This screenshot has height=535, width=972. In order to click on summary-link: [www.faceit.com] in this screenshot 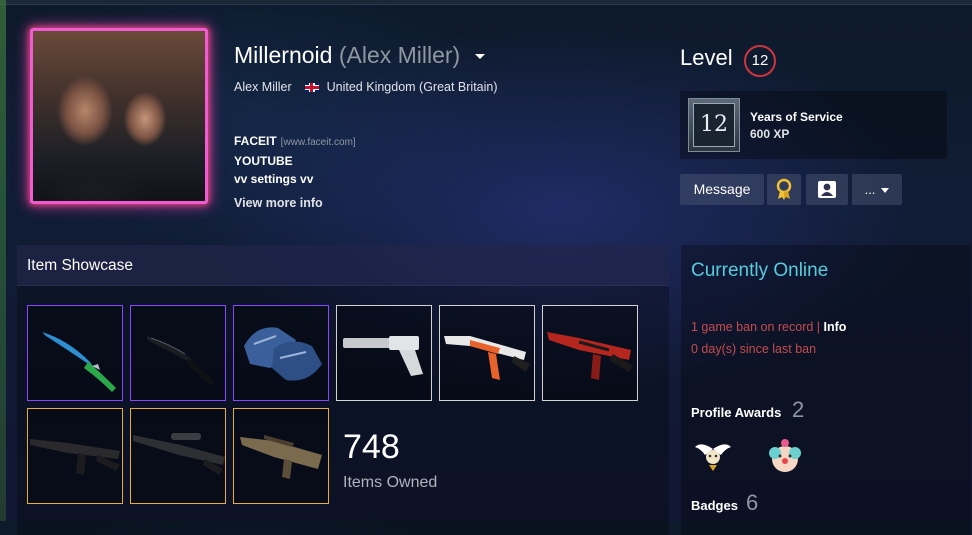, I will do `click(318, 142)`.